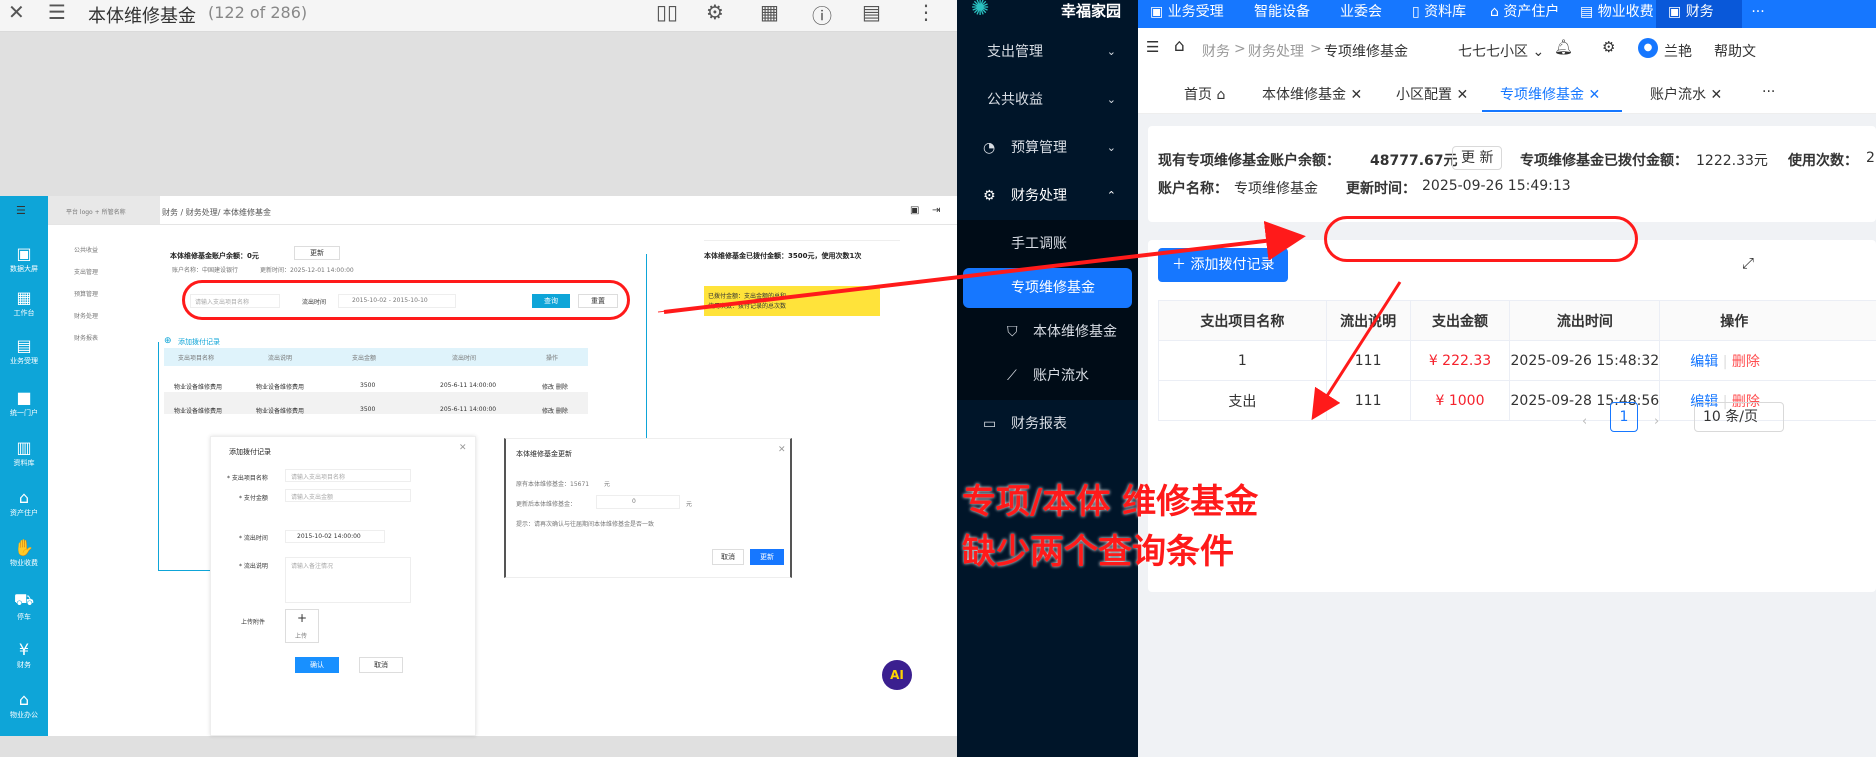 This screenshot has height=757, width=1876. I want to click on doc-side-item: ⌂ 物业办公, so click(24, 705).